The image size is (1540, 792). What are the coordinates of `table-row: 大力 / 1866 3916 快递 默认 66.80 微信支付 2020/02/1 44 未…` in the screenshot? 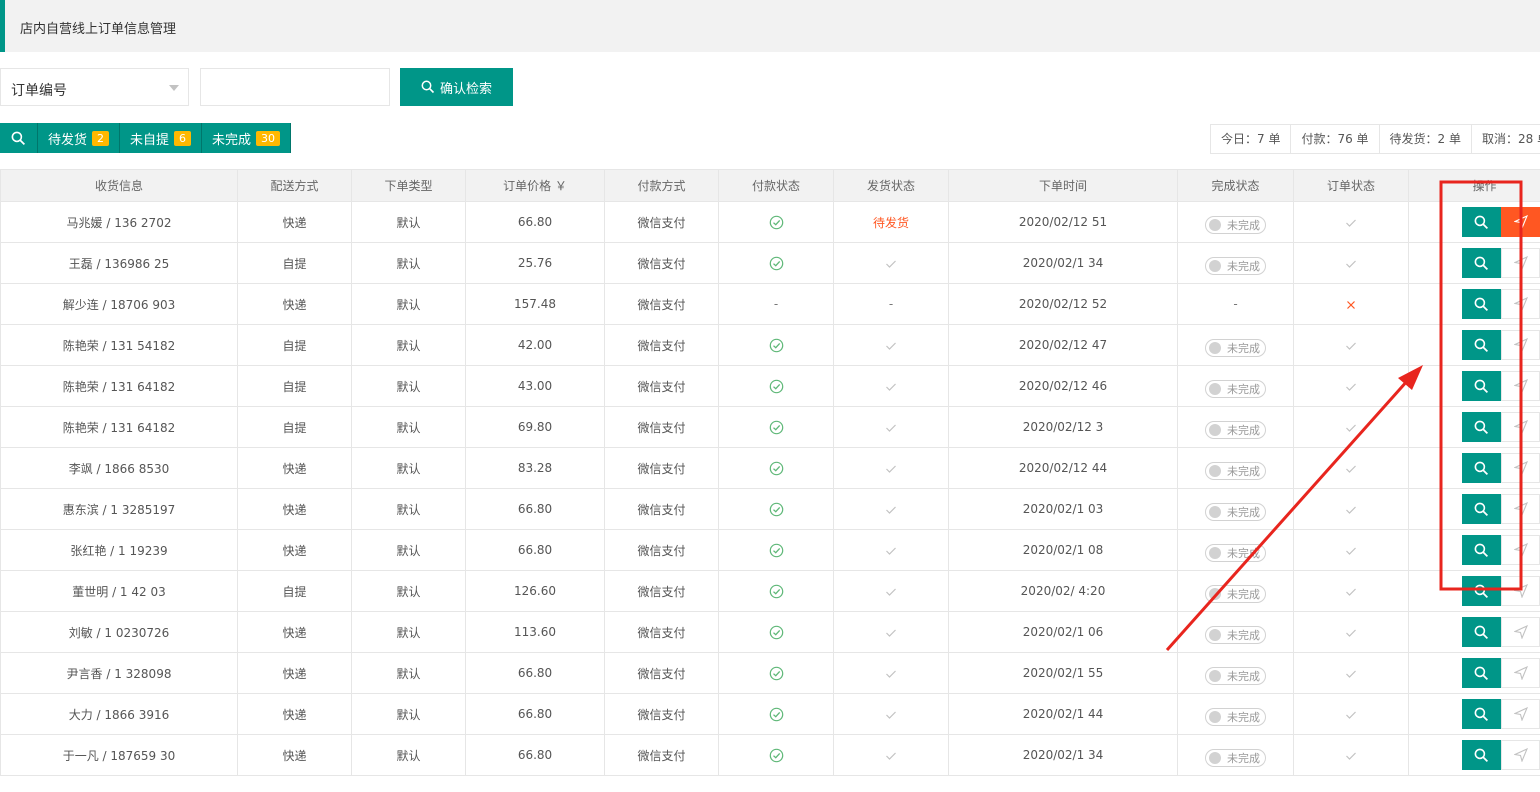 It's located at (770, 714).